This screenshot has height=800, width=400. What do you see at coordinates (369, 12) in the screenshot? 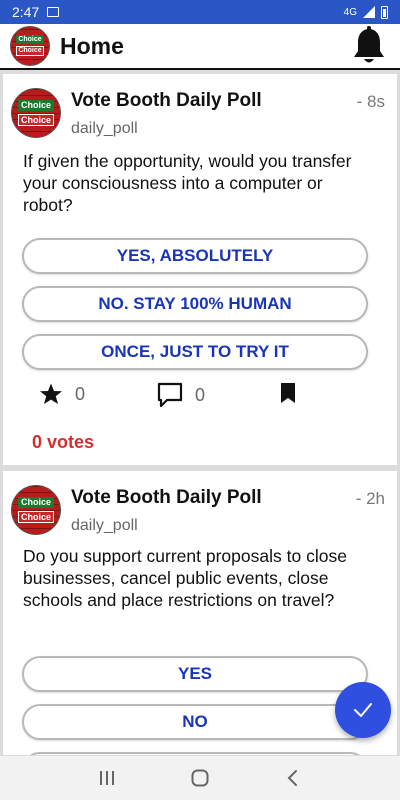
I see `signal-icon` at bounding box center [369, 12].